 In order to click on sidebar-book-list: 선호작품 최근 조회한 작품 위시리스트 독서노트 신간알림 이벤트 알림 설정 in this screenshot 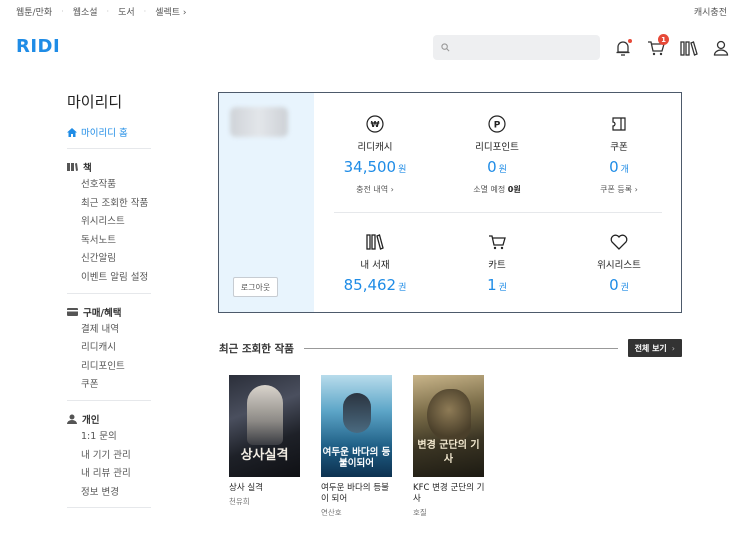, I will do `click(109, 232)`.